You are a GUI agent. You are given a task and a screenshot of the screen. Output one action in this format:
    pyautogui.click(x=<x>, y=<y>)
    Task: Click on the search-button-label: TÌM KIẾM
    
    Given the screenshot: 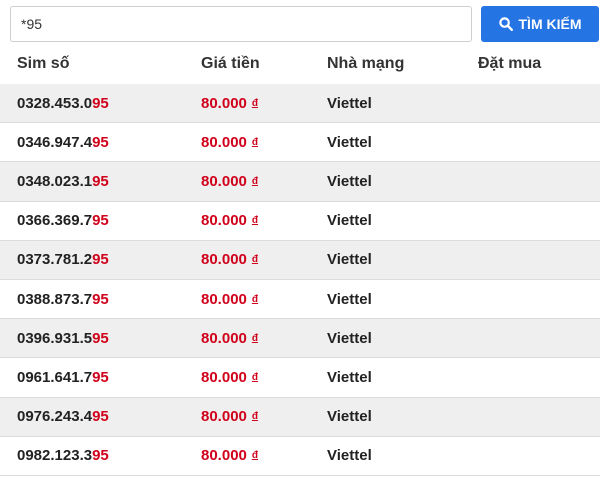 What is the action you would take?
    pyautogui.click(x=550, y=24)
    